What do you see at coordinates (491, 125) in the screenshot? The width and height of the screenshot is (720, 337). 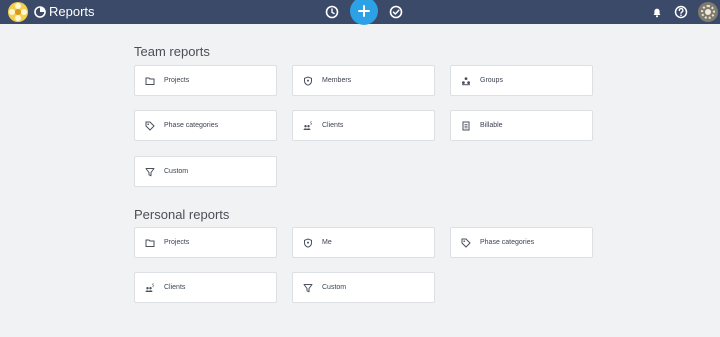 I see `card-label: Billable` at bounding box center [491, 125].